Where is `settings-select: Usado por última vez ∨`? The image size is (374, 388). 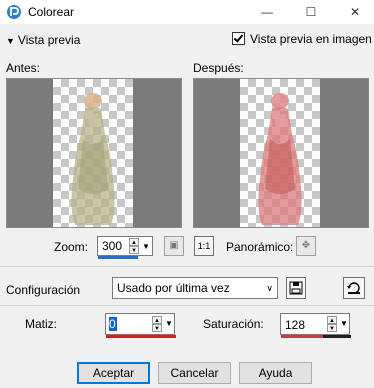 settings-select: Usado por última vez ∨ is located at coordinates (195, 288).